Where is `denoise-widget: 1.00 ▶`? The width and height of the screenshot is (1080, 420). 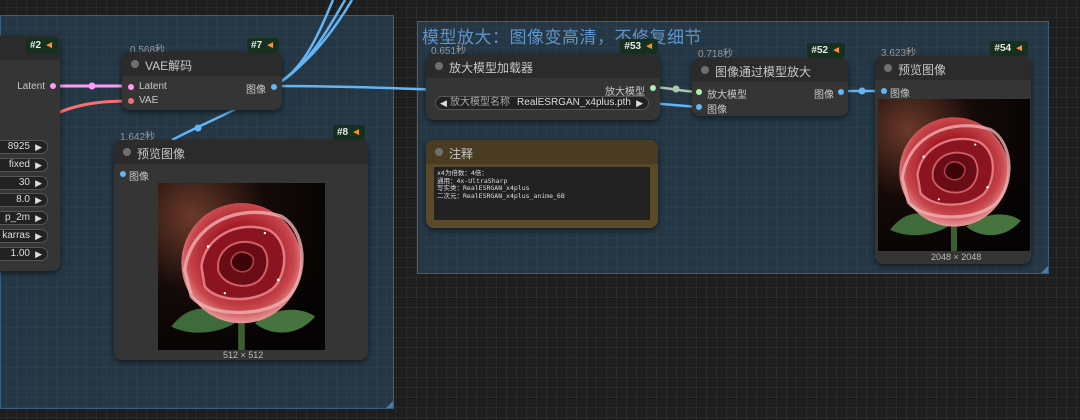 denoise-widget: 1.00 ▶ is located at coordinates (24, 254).